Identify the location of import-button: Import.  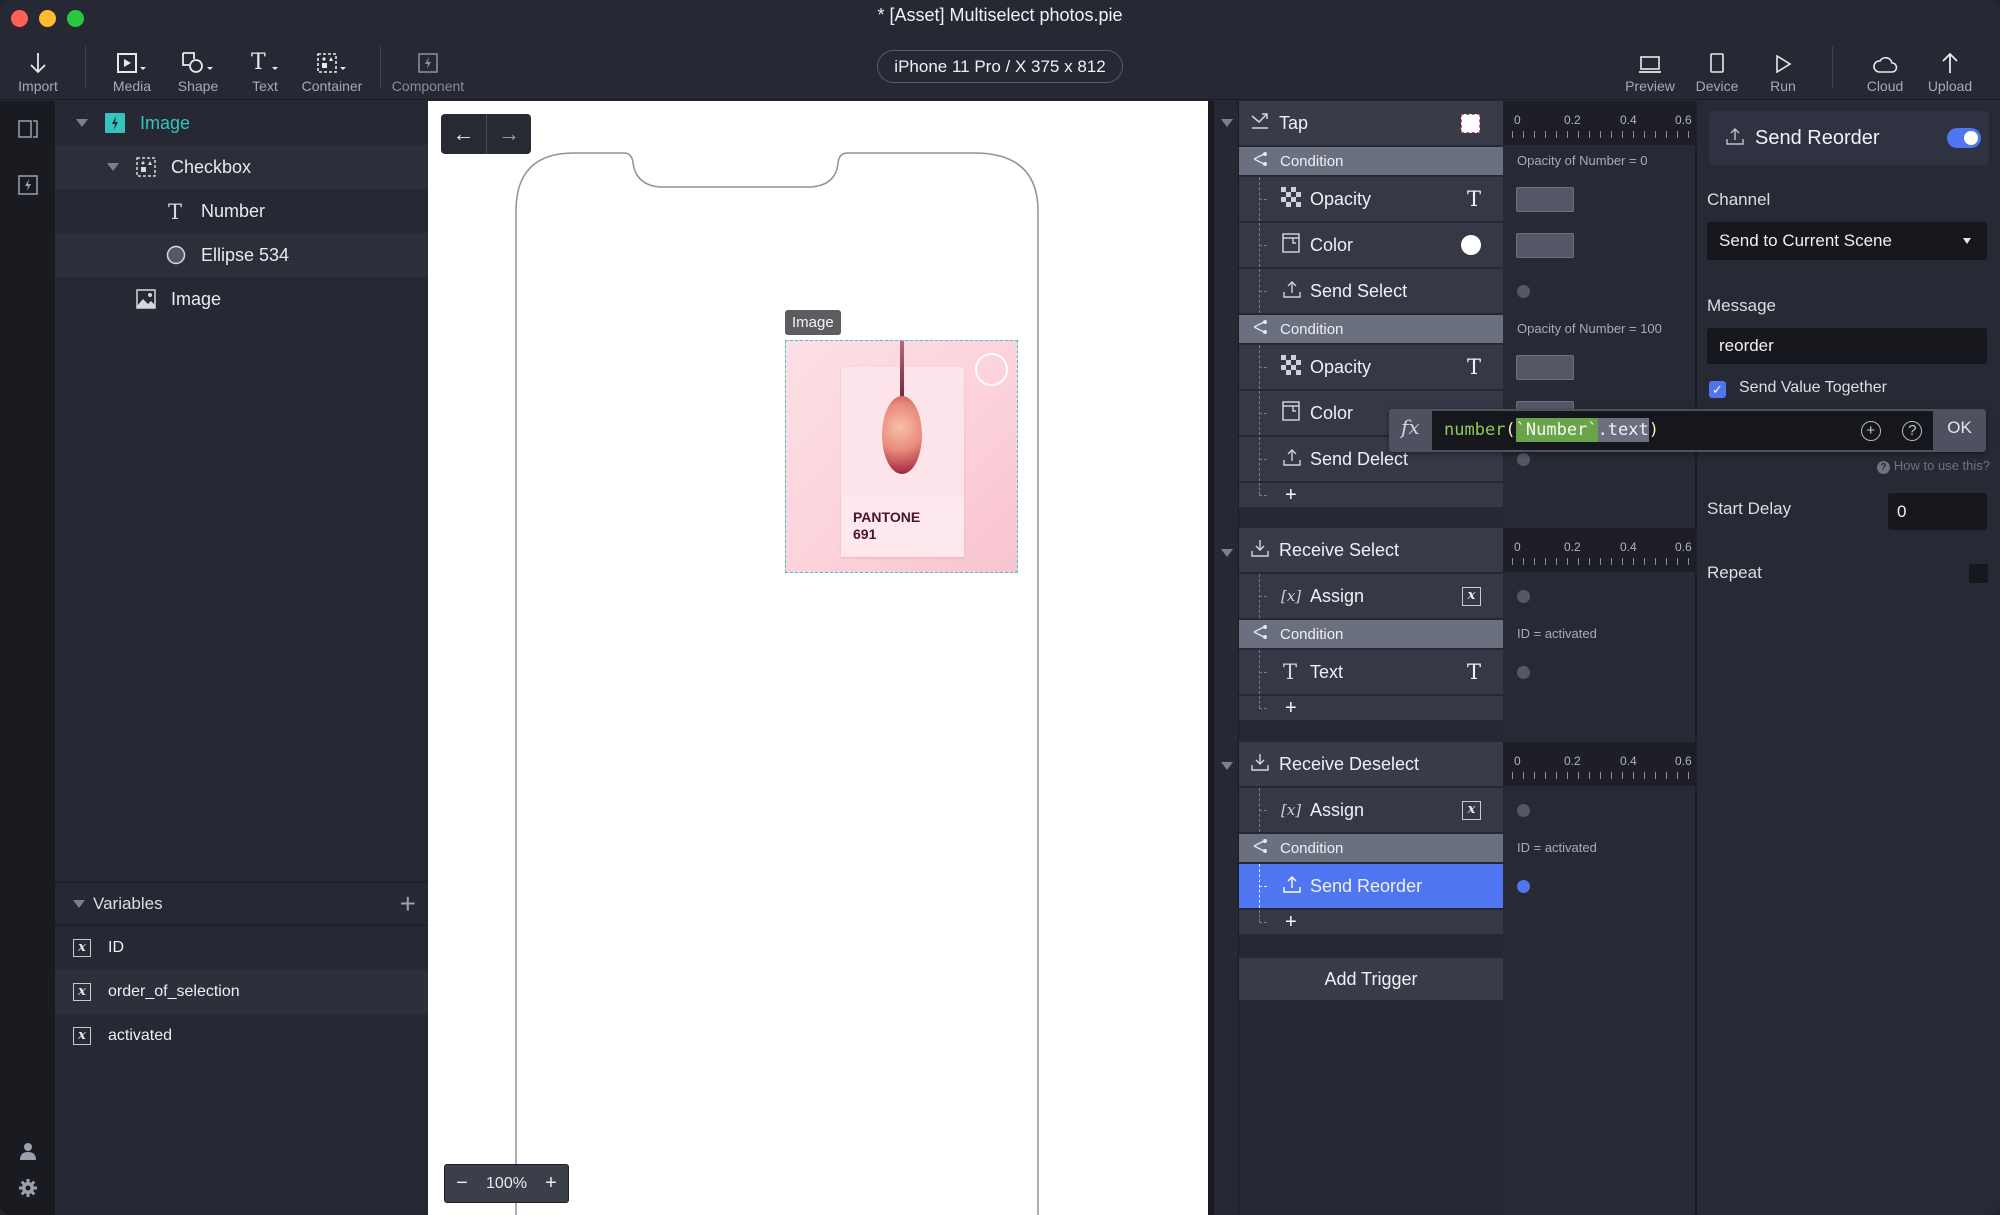
(39, 70).